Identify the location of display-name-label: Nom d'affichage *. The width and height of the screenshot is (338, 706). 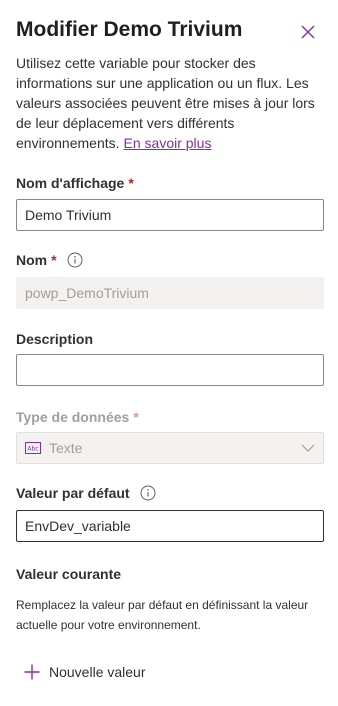
(75, 183).